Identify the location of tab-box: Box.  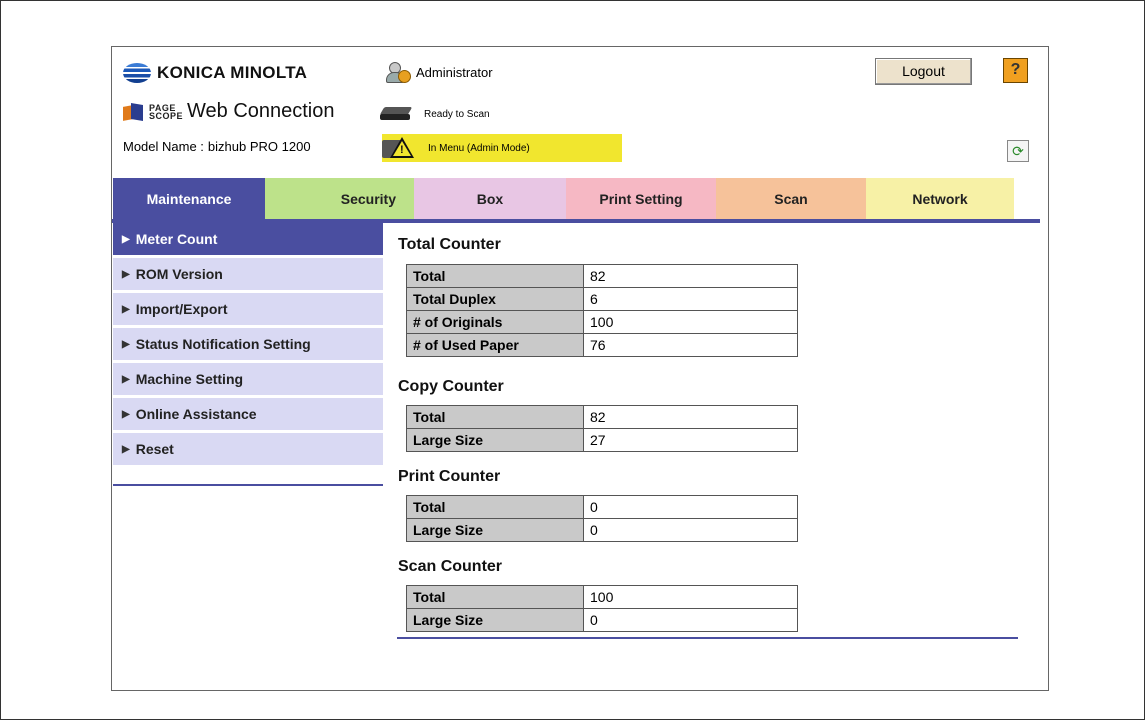
(490, 198).